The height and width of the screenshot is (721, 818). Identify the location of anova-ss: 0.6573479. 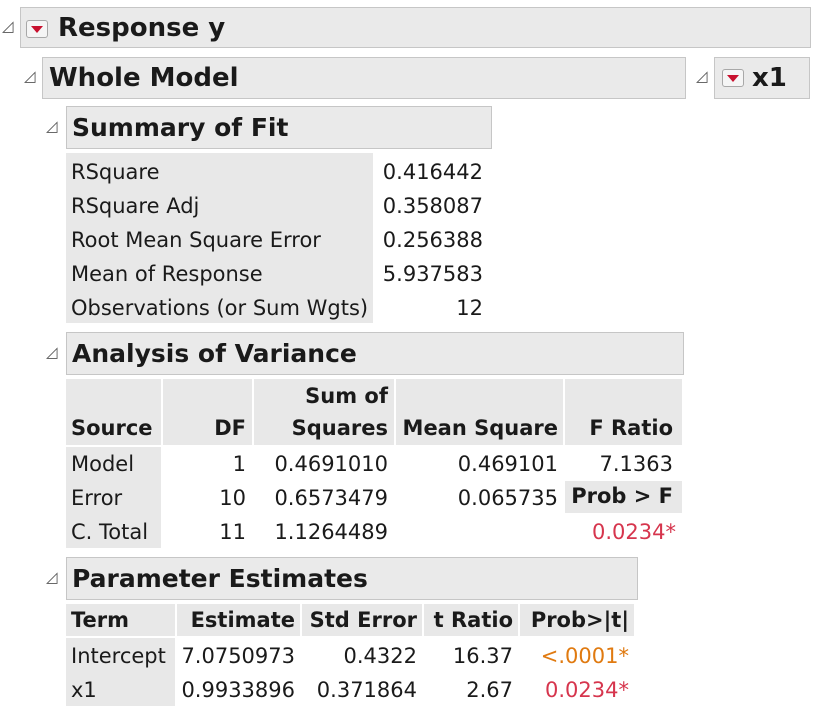
(331, 498).